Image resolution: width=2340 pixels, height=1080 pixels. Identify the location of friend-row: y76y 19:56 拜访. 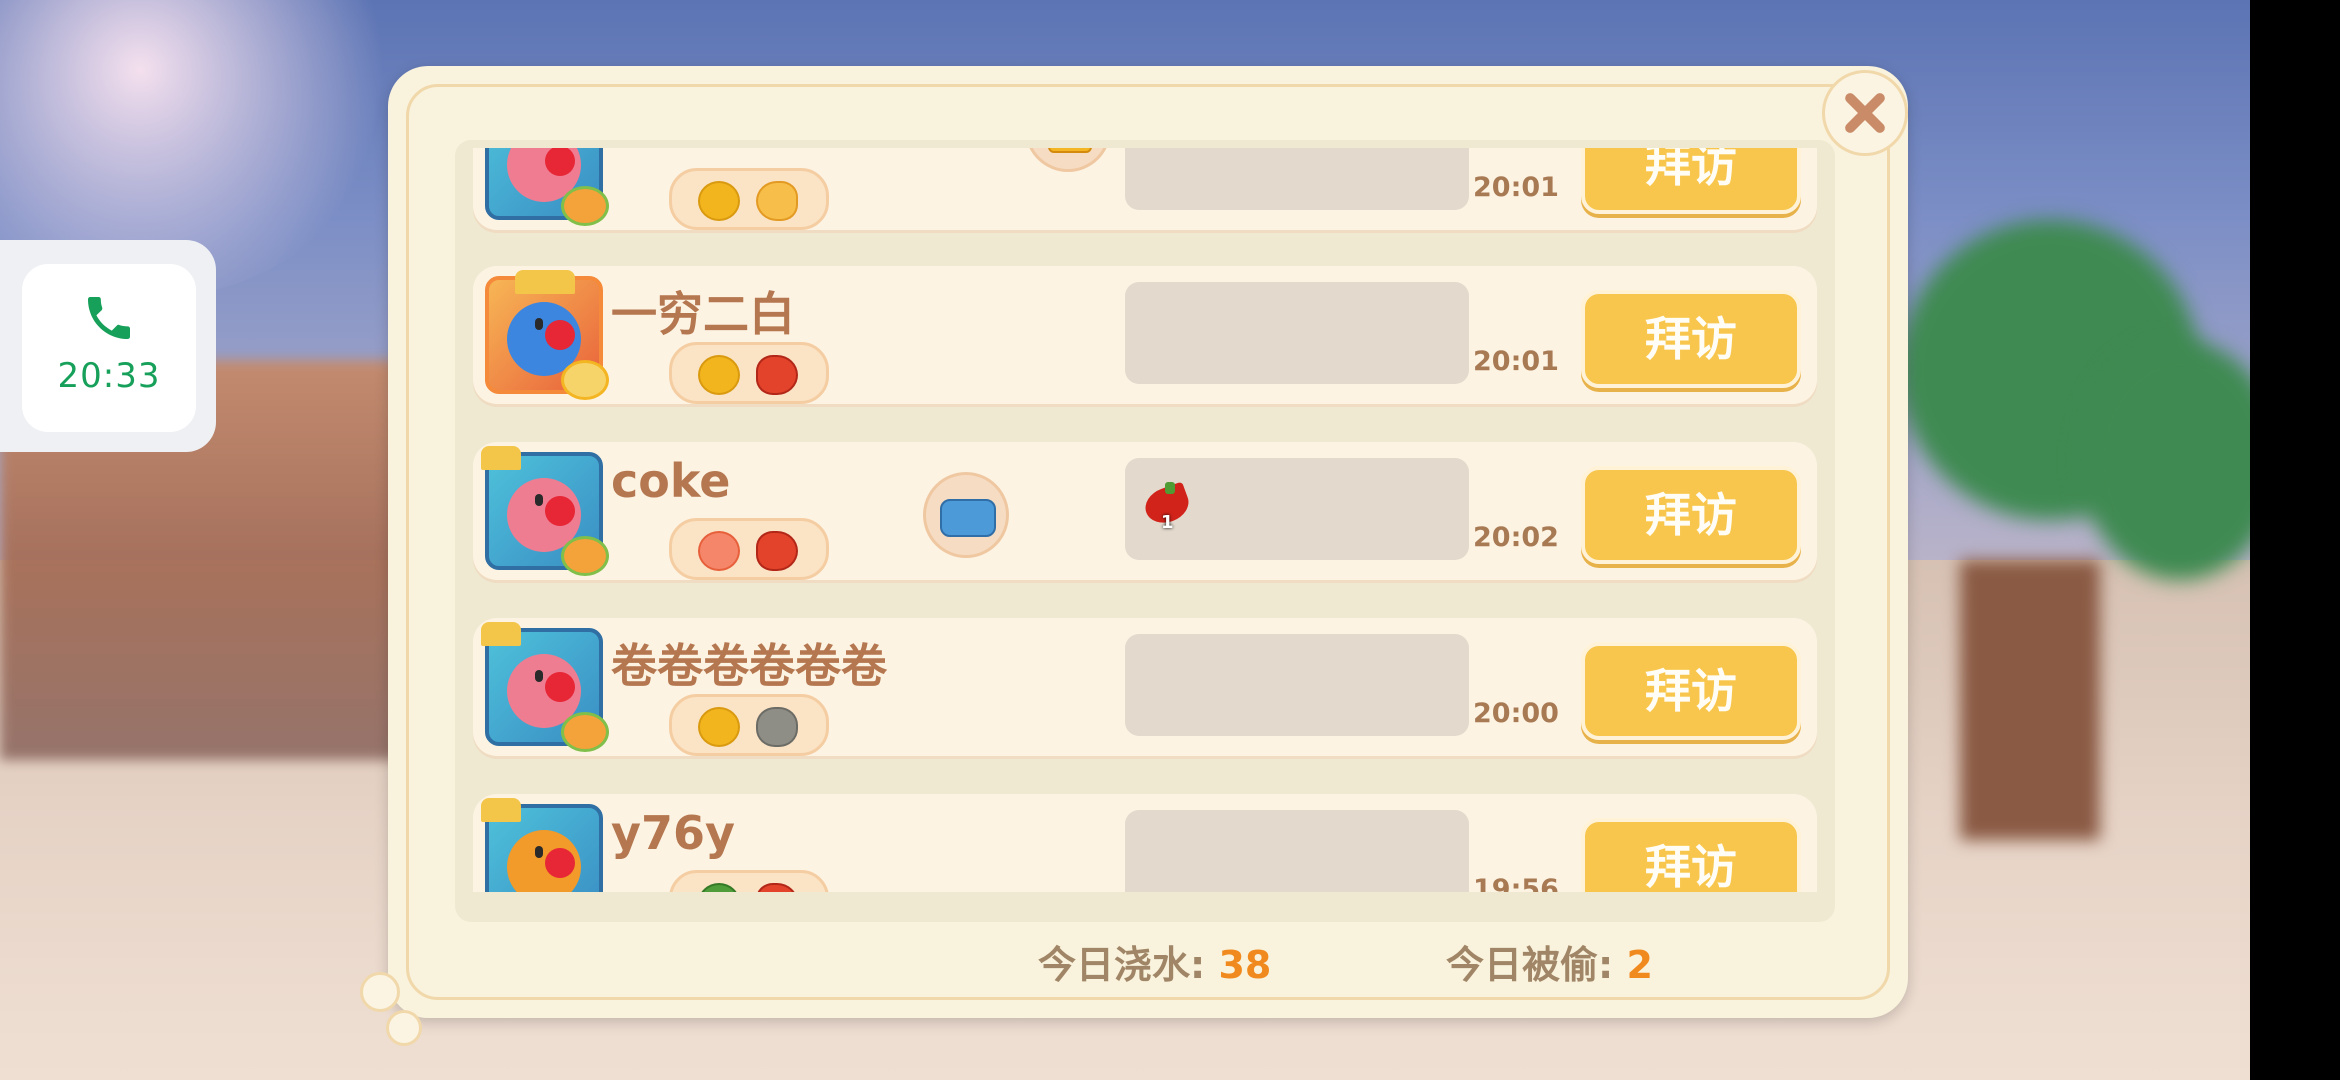
(1145, 843).